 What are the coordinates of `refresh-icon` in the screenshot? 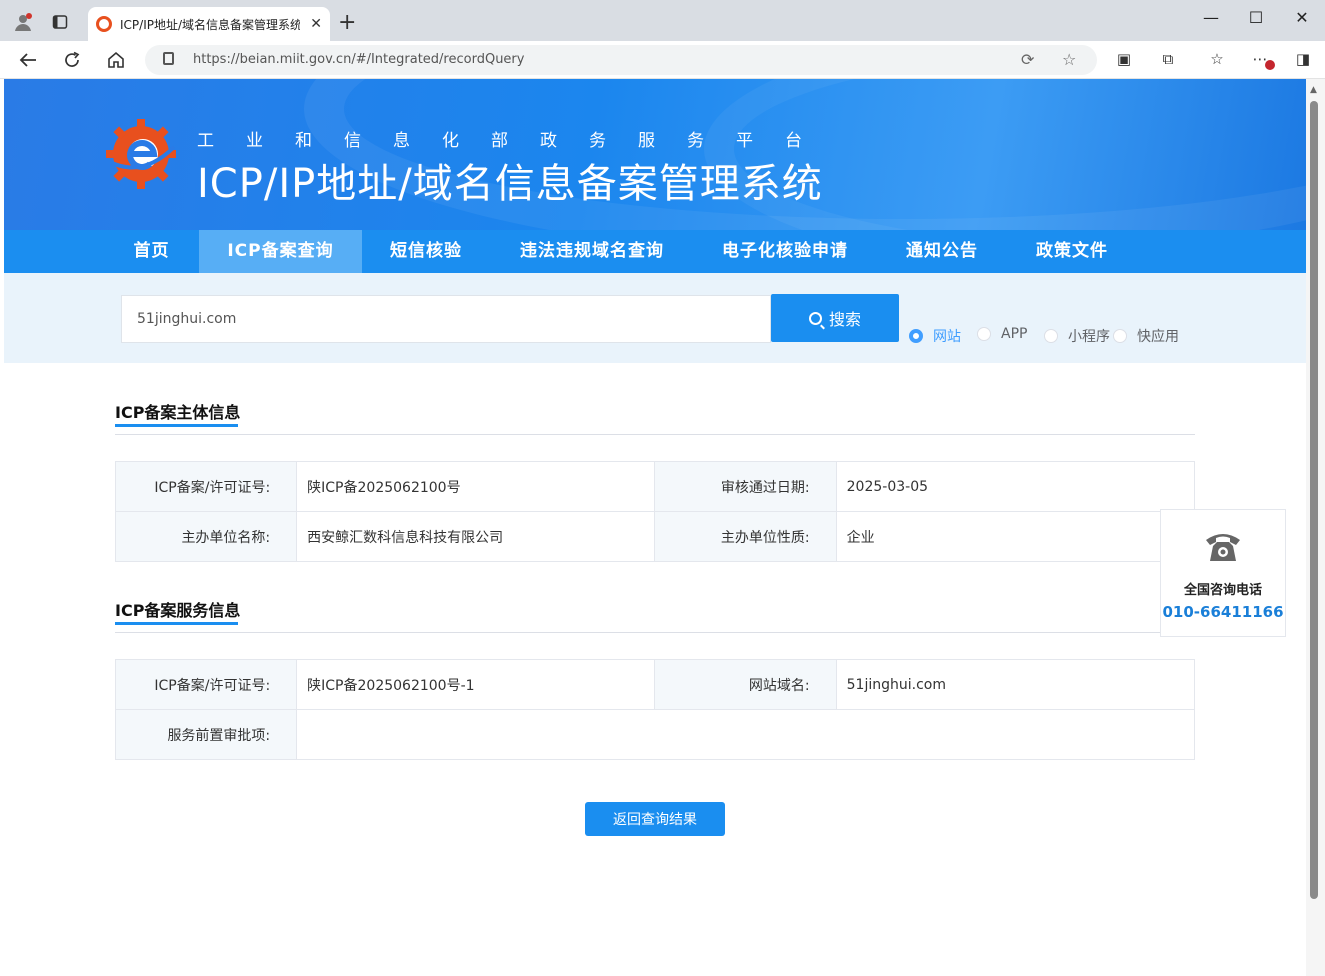 It's located at (72, 60).